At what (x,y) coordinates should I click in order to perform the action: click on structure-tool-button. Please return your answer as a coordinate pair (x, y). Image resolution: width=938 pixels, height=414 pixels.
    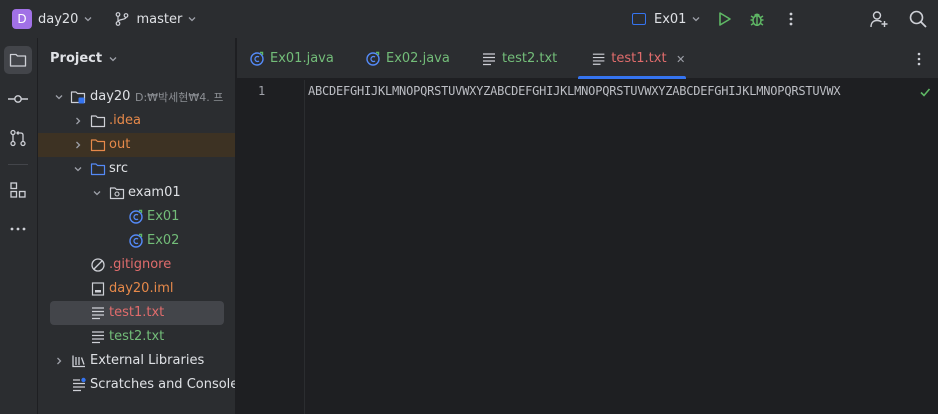
    Looking at the image, I should click on (18, 190).